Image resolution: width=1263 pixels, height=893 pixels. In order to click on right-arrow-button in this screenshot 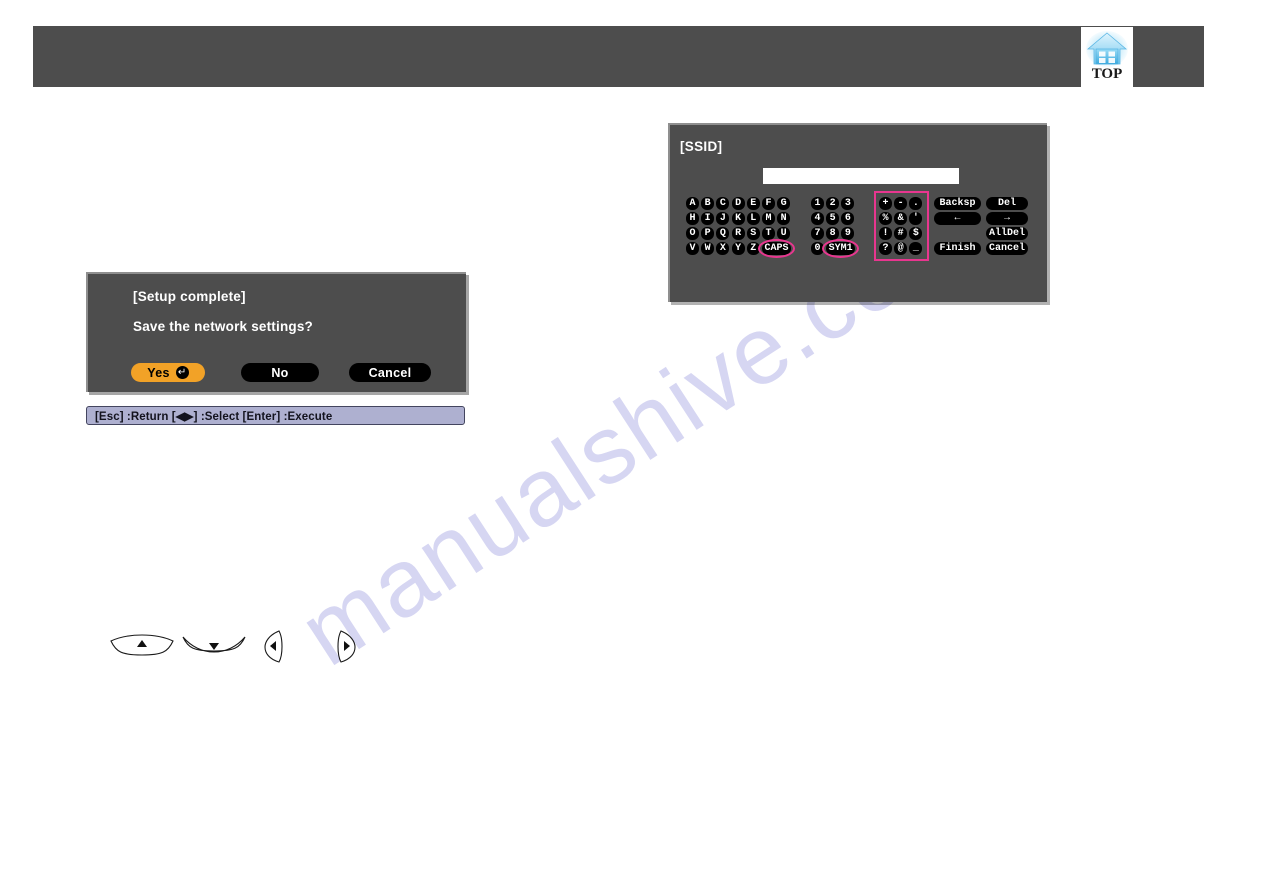, I will do `click(346, 648)`.